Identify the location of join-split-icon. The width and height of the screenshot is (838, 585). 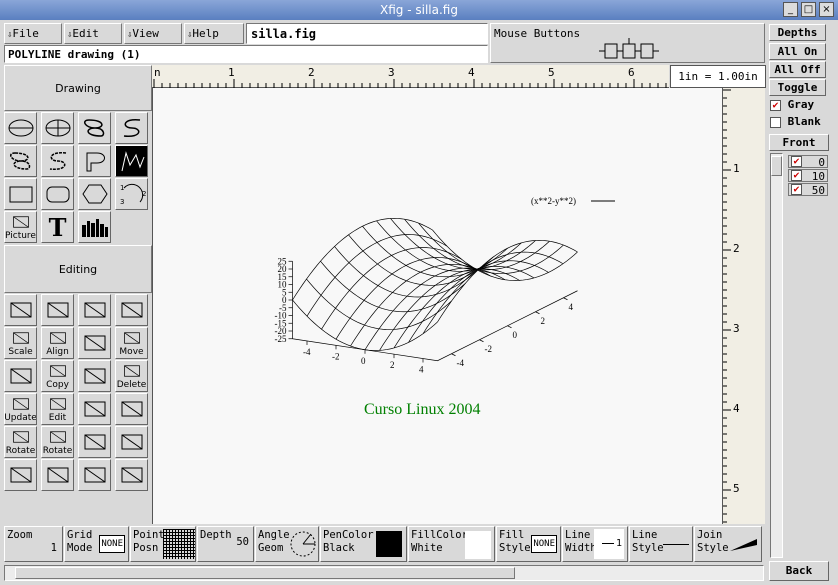
(131, 310).